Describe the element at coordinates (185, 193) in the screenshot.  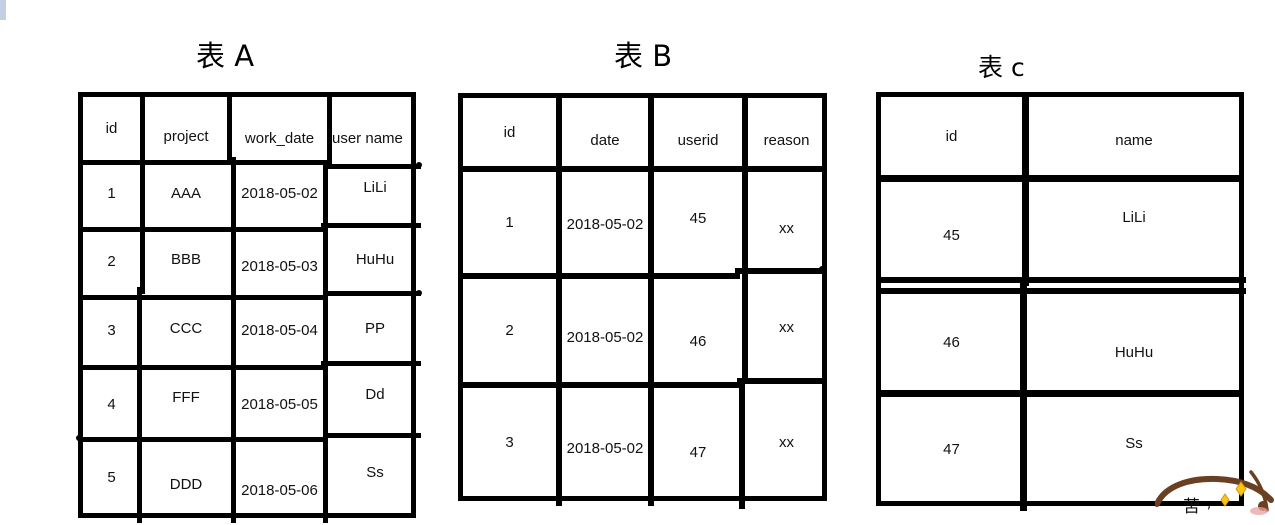
I see `table-a-cell-r1c2: AAA` at that location.